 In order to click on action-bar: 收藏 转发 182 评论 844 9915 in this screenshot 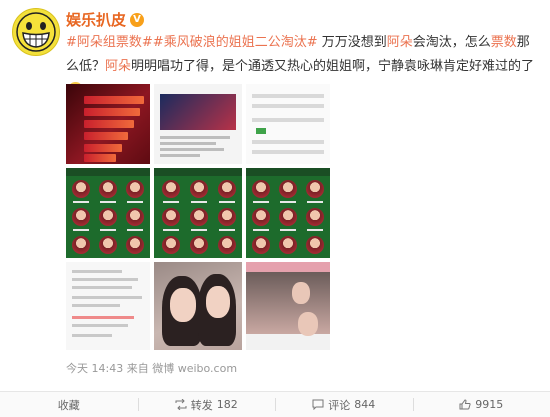, I will do `click(275, 404)`.